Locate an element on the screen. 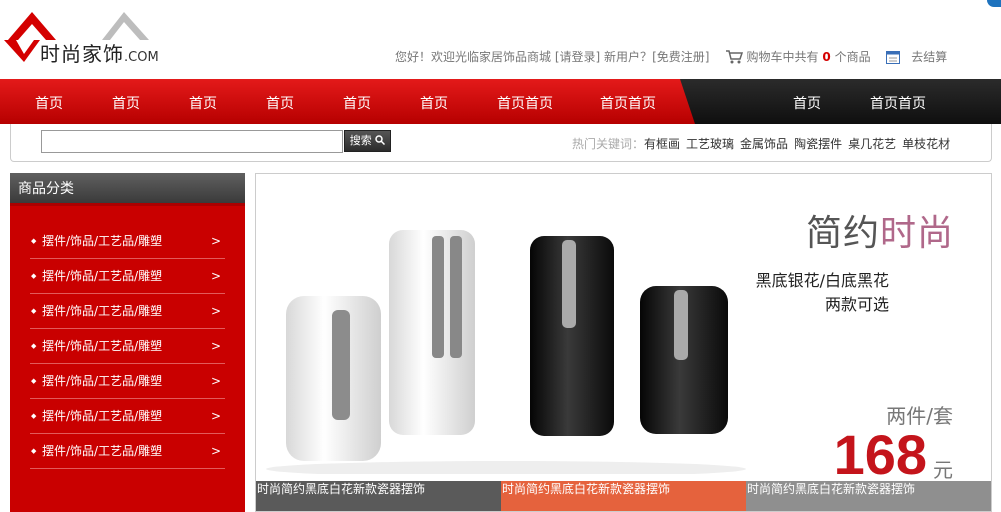 This screenshot has height=512, width=1001. search-icon is located at coordinates (380, 140).